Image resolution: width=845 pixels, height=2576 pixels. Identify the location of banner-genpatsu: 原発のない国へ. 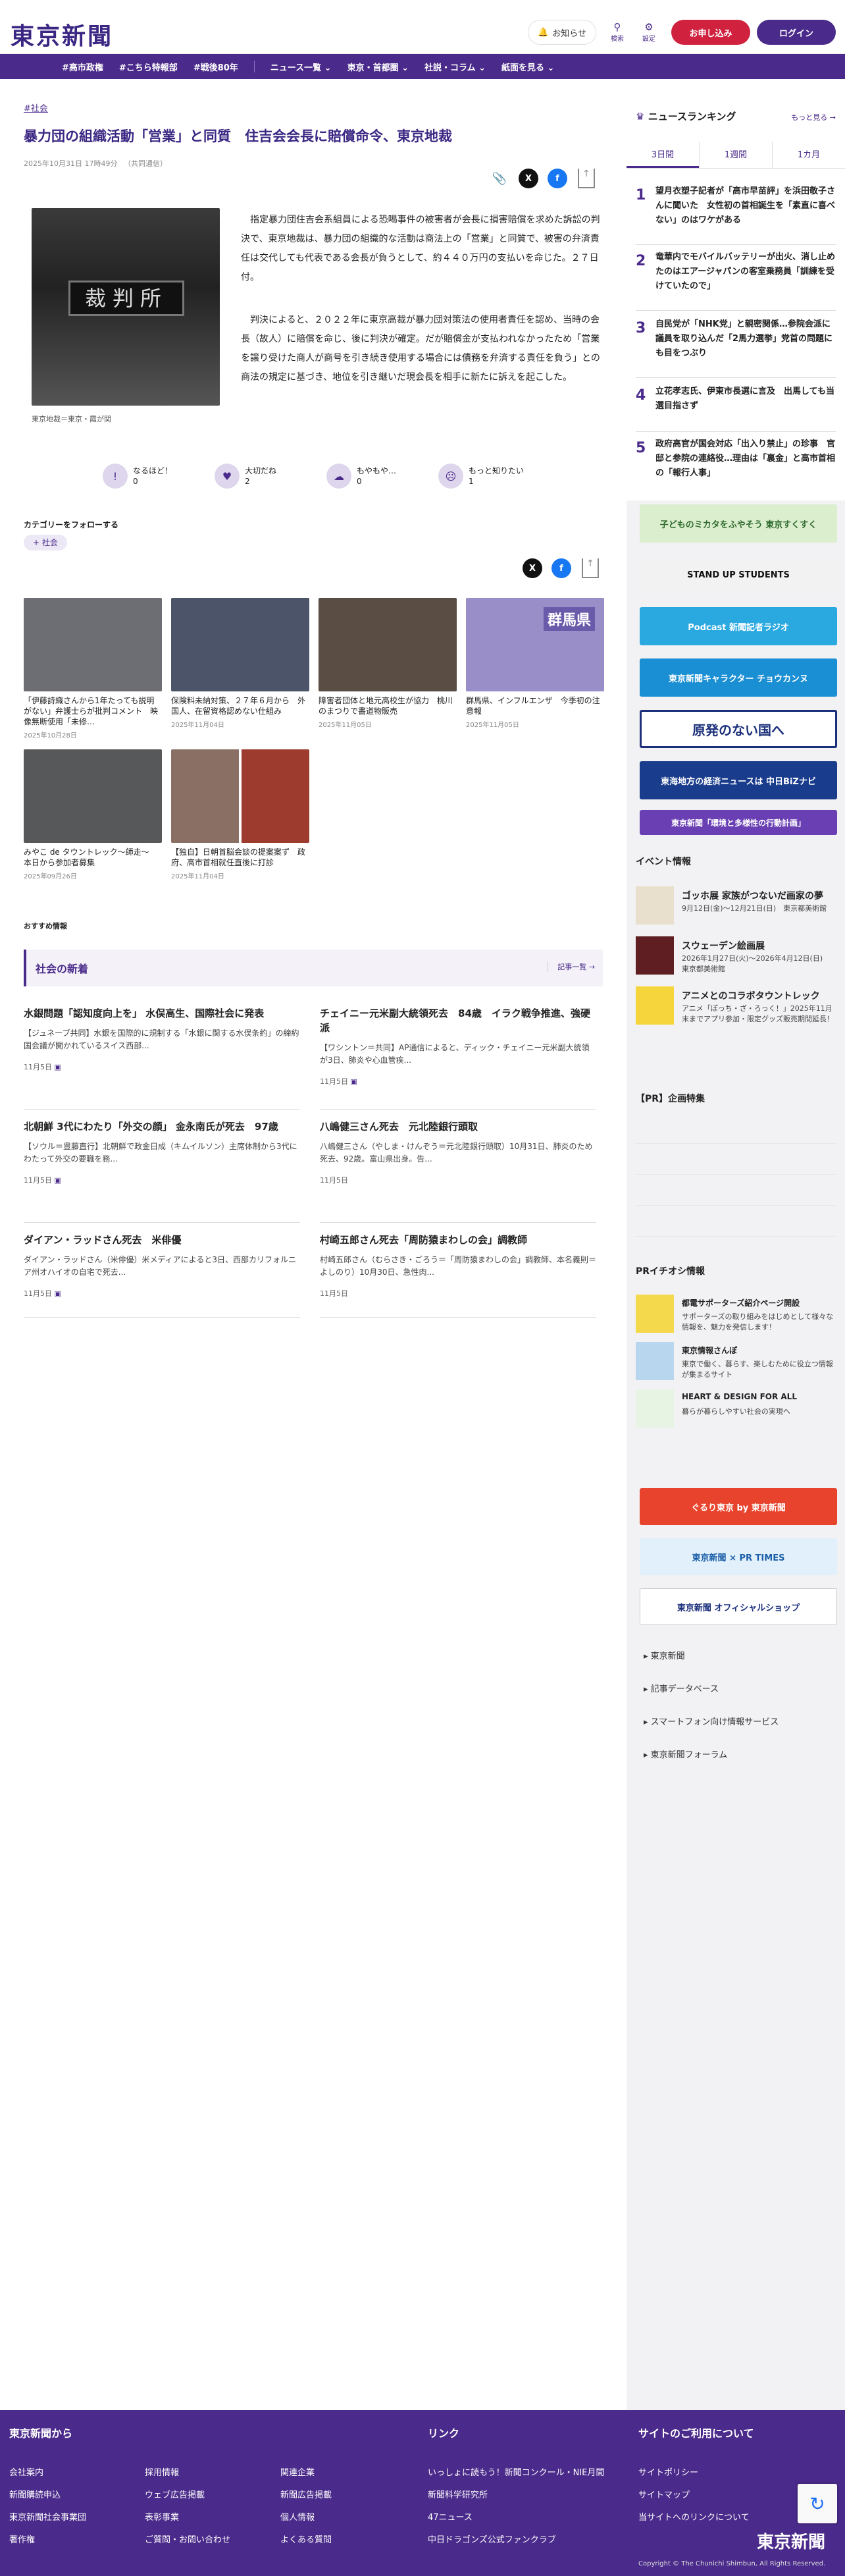
(738, 729).